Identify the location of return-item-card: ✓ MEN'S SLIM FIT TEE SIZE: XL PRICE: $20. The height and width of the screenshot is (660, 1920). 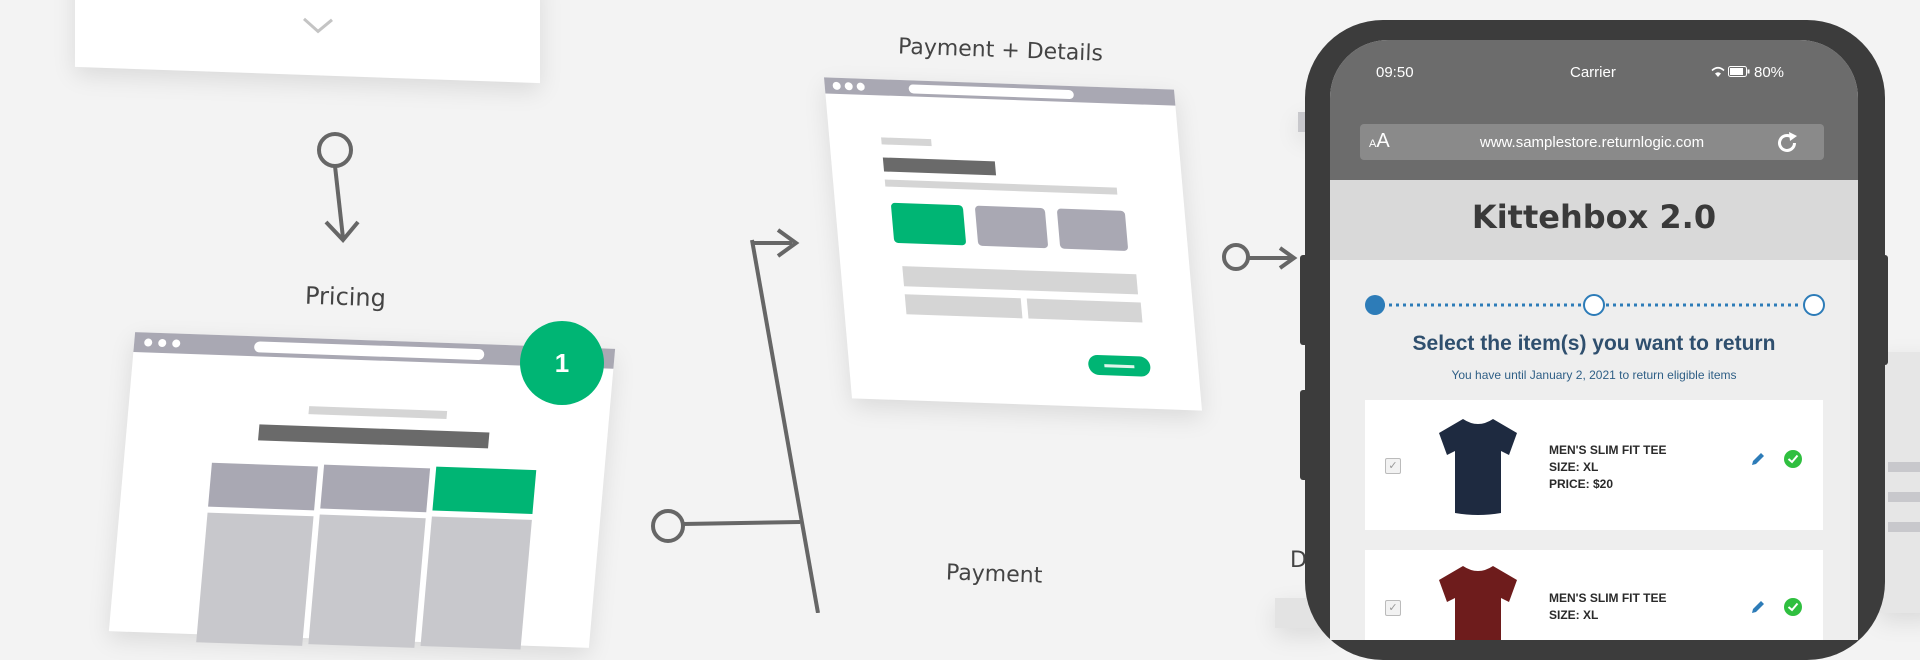
(1594, 465).